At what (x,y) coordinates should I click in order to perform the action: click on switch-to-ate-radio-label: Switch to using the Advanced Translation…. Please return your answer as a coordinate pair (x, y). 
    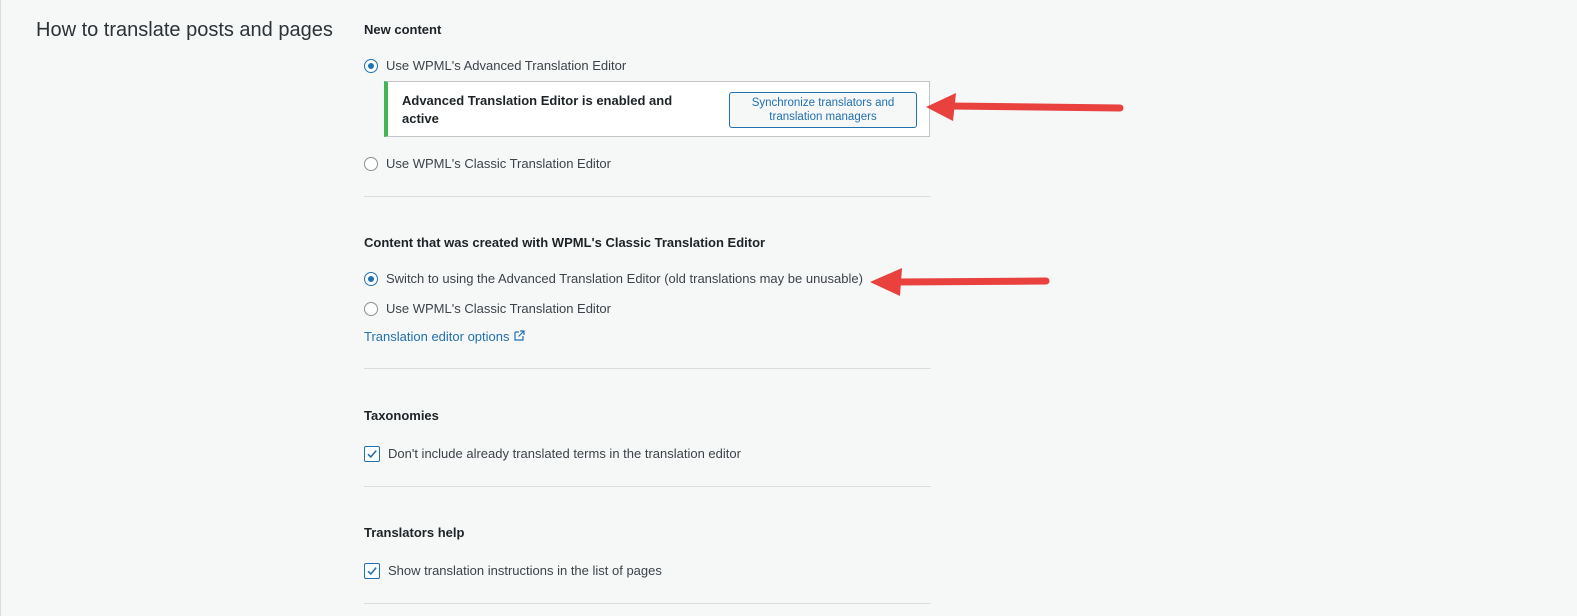
    Looking at the image, I should click on (624, 279).